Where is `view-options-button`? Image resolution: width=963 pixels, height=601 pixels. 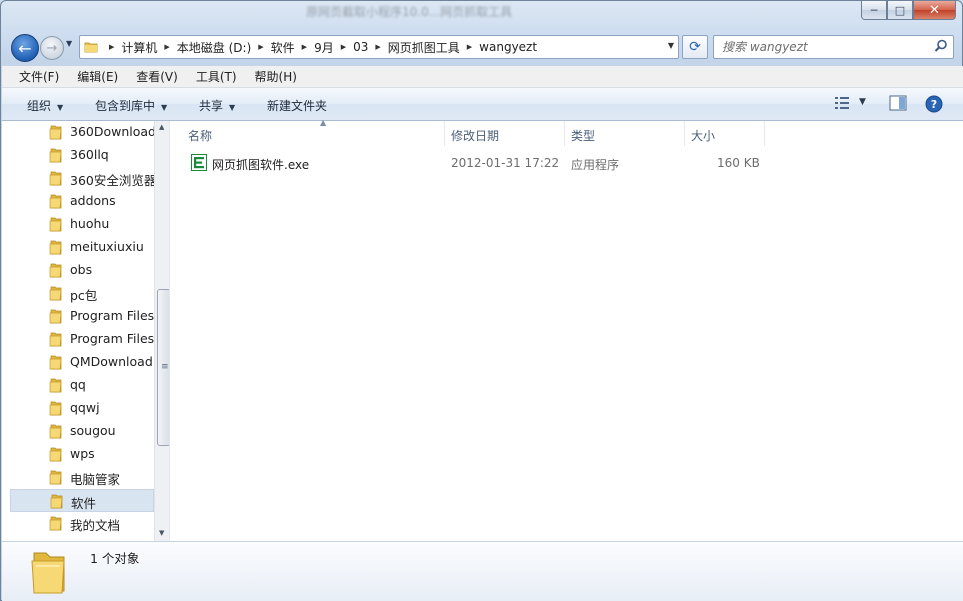 view-options-button is located at coordinates (843, 104).